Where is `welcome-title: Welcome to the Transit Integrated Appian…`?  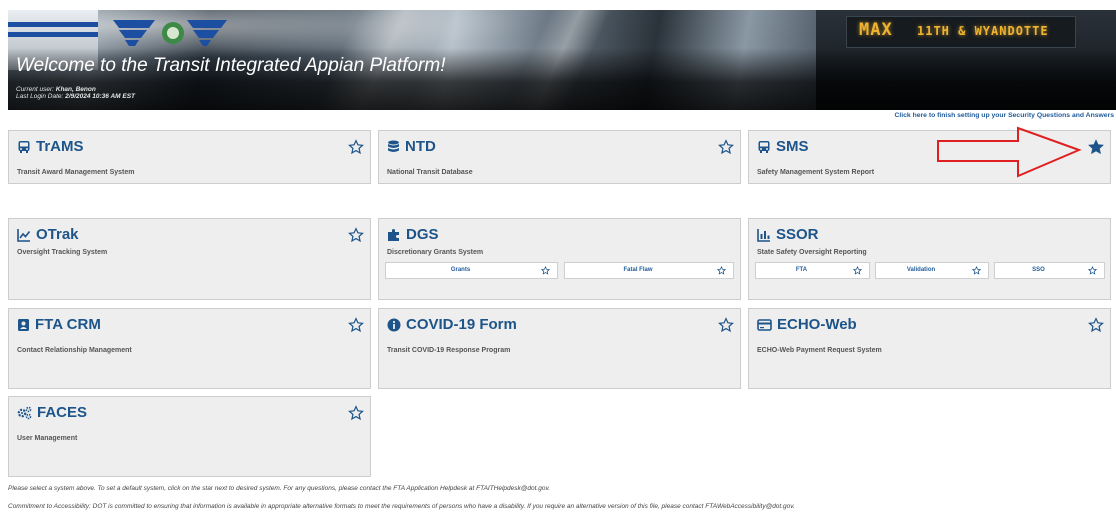 welcome-title: Welcome to the Transit Integrated Appian… is located at coordinates (231, 65).